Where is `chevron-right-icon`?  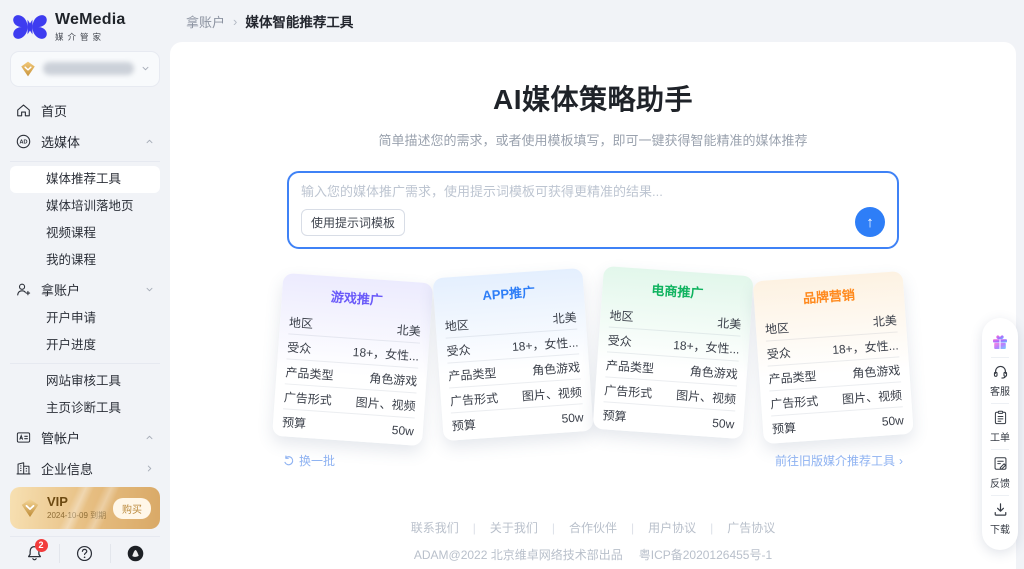
chevron-right-icon is located at coordinates (149, 468).